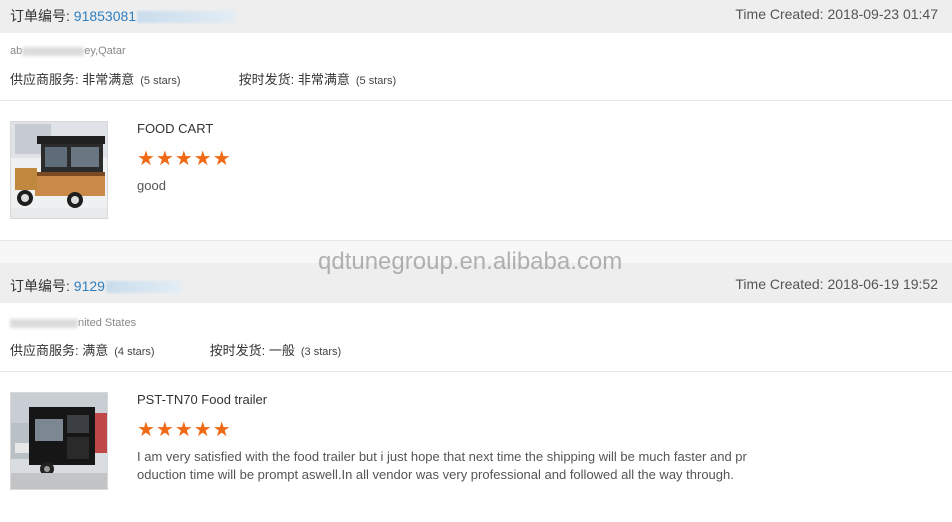 The height and width of the screenshot is (522, 952). I want to click on supplier-service-stars: (4 stars), so click(134, 352).